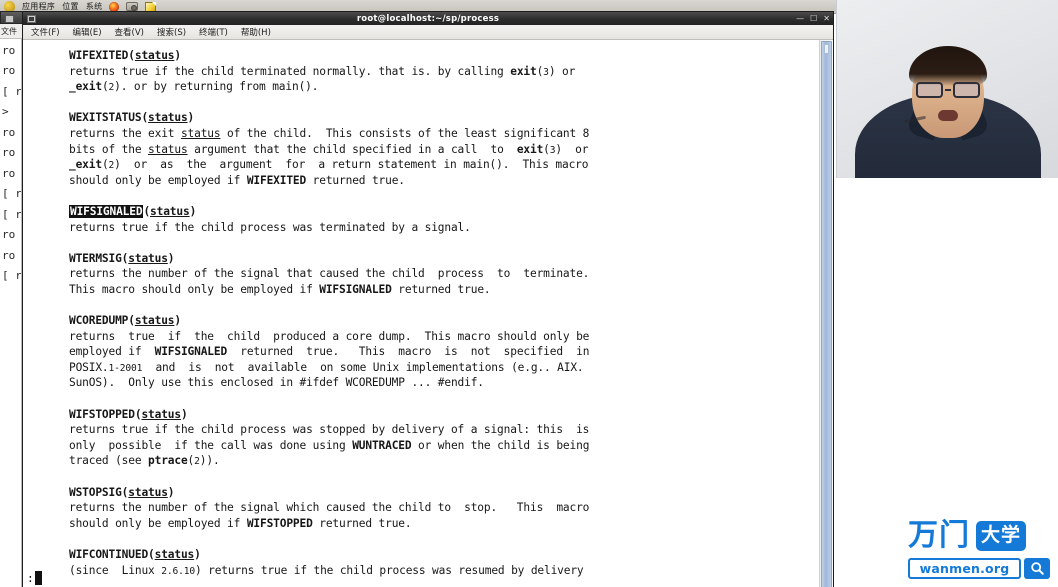 This screenshot has height=587, width=1058. Describe the element at coordinates (194, 87) in the screenshot. I see `man-body-line: _exit(2). or by returning from main().` at that location.